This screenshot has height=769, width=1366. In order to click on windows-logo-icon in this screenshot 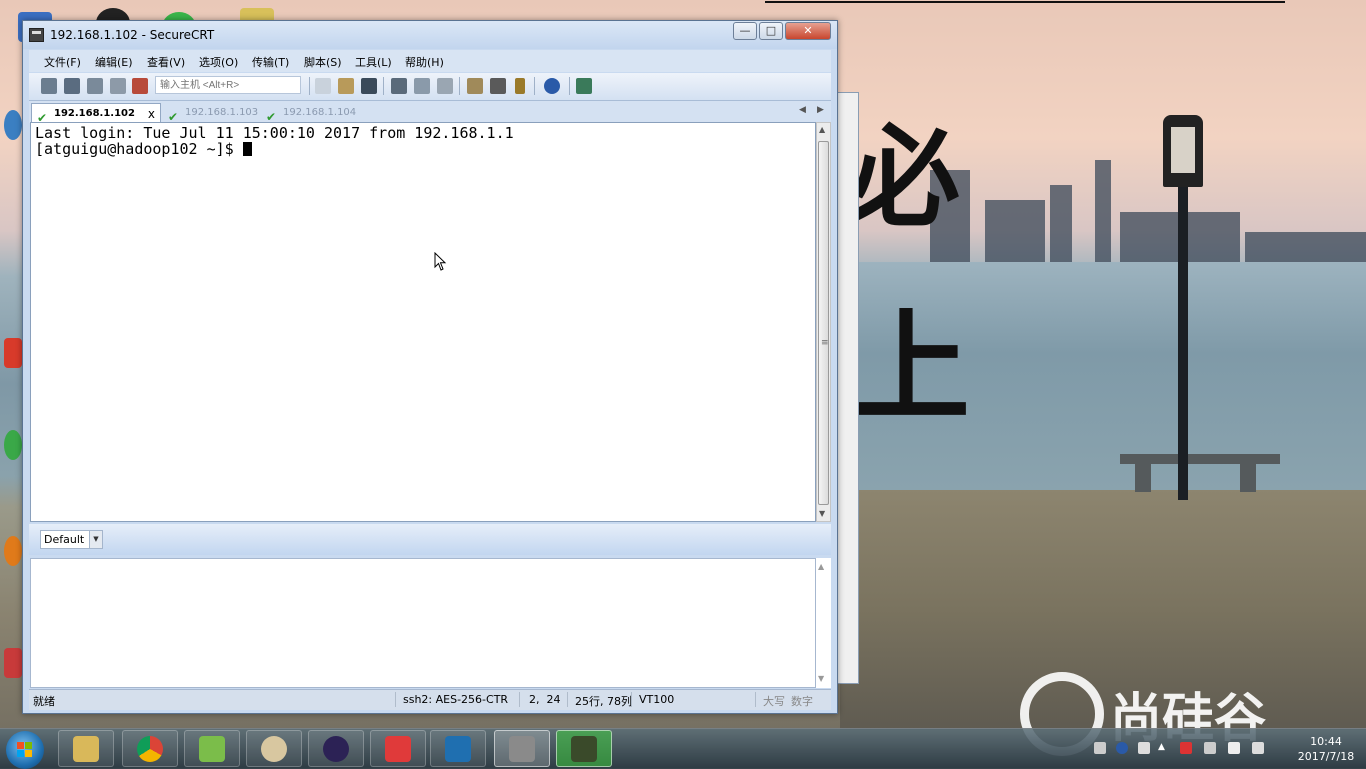, I will do `click(25, 750)`.